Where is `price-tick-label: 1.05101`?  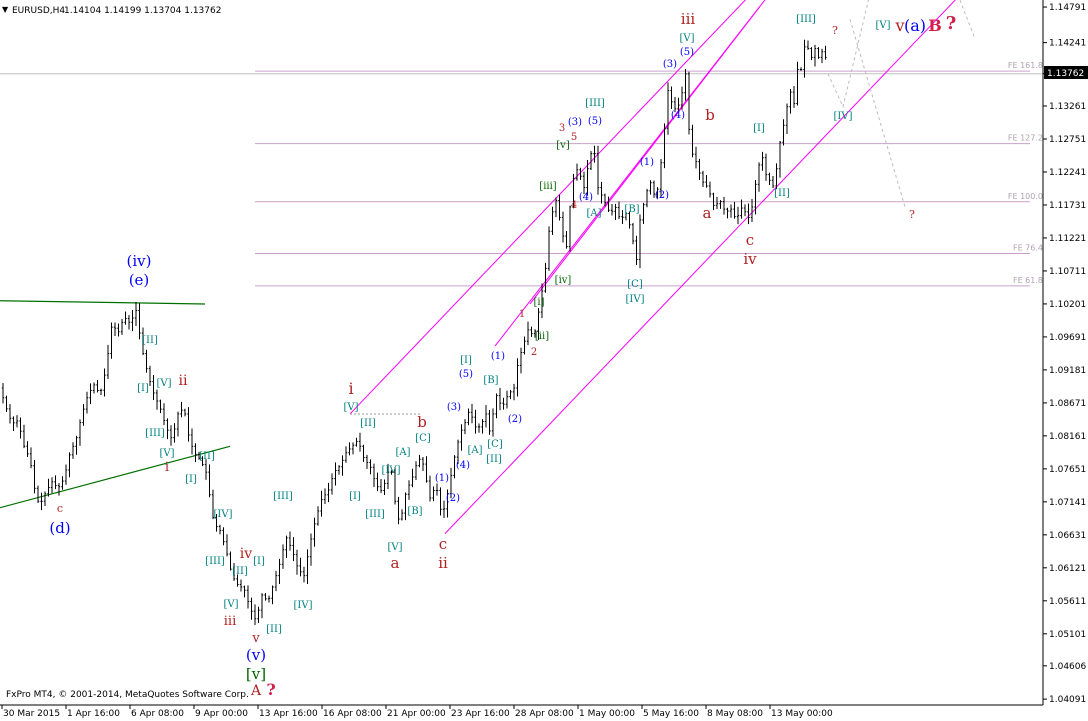
price-tick-label: 1.05101 is located at coordinates (1067, 635).